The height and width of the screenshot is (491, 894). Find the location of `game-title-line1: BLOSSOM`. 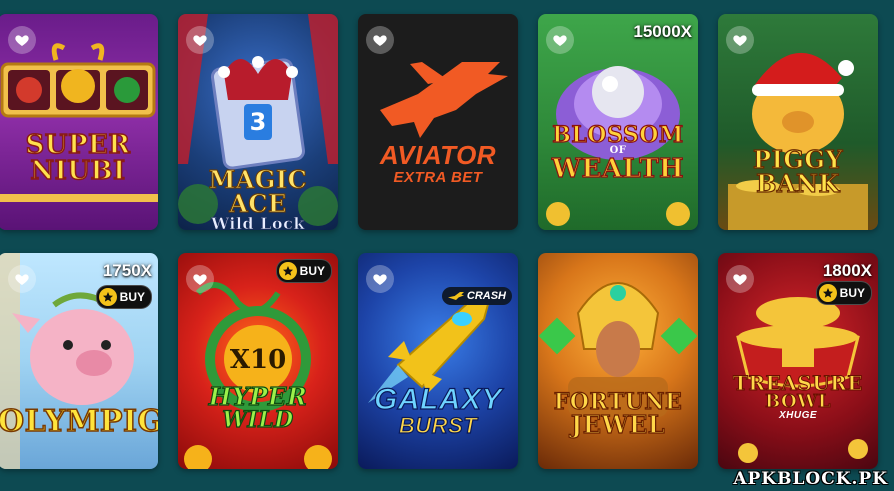

game-title-line1: BLOSSOM is located at coordinates (618, 135).